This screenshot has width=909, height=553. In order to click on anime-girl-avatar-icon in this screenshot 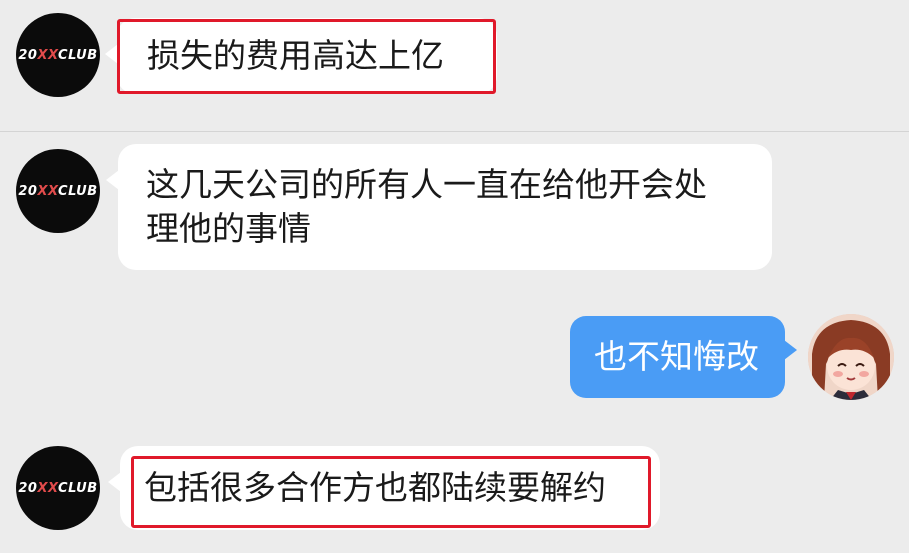, I will do `click(851, 357)`.